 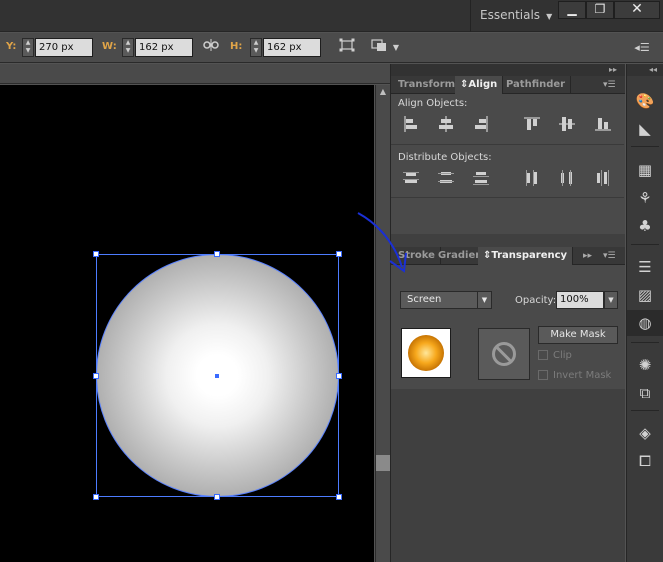 I want to click on align-top-icon, so click(x=532, y=124).